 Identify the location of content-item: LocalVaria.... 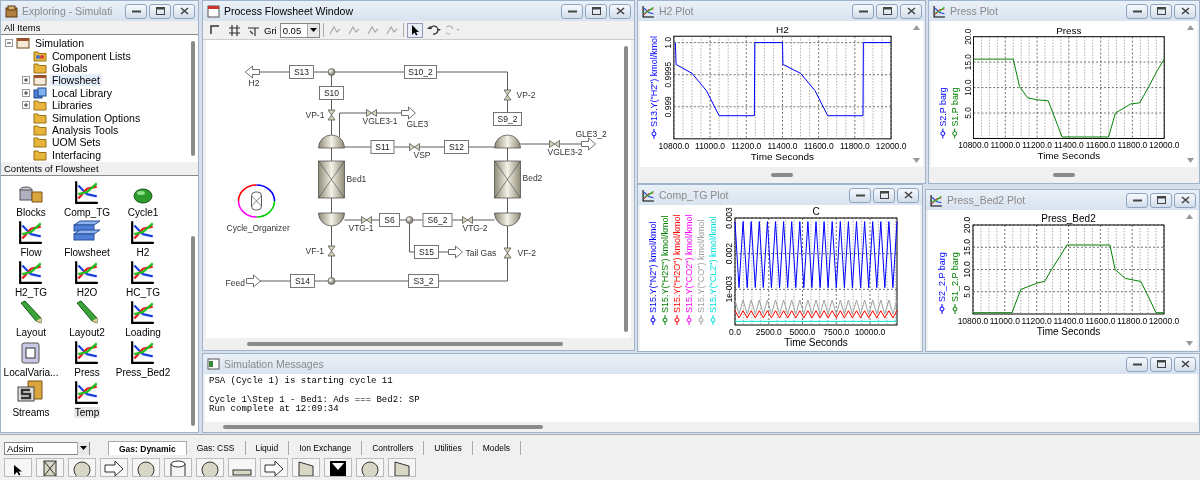
(31, 372).